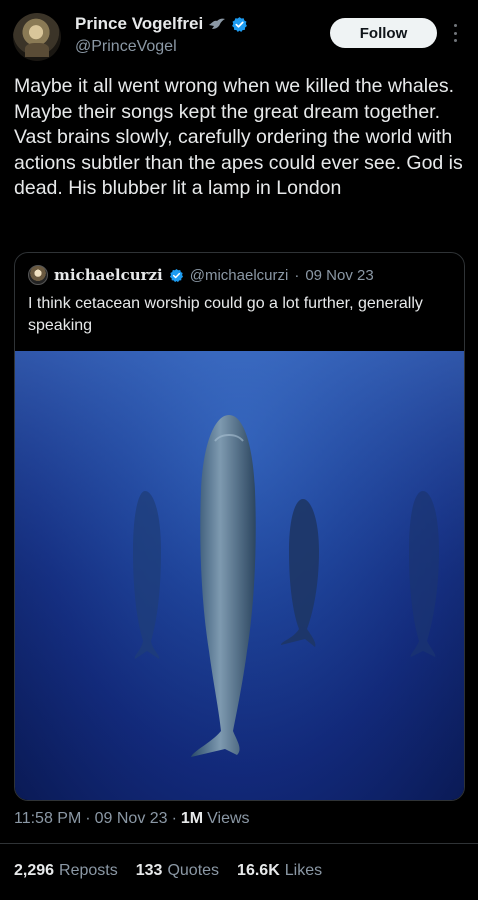 Image resolution: width=478 pixels, height=900 pixels. What do you see at coordinates (193, 870) in the screenshot?
I see `quotes-label: Quotes` at bounding box center [193, 870].